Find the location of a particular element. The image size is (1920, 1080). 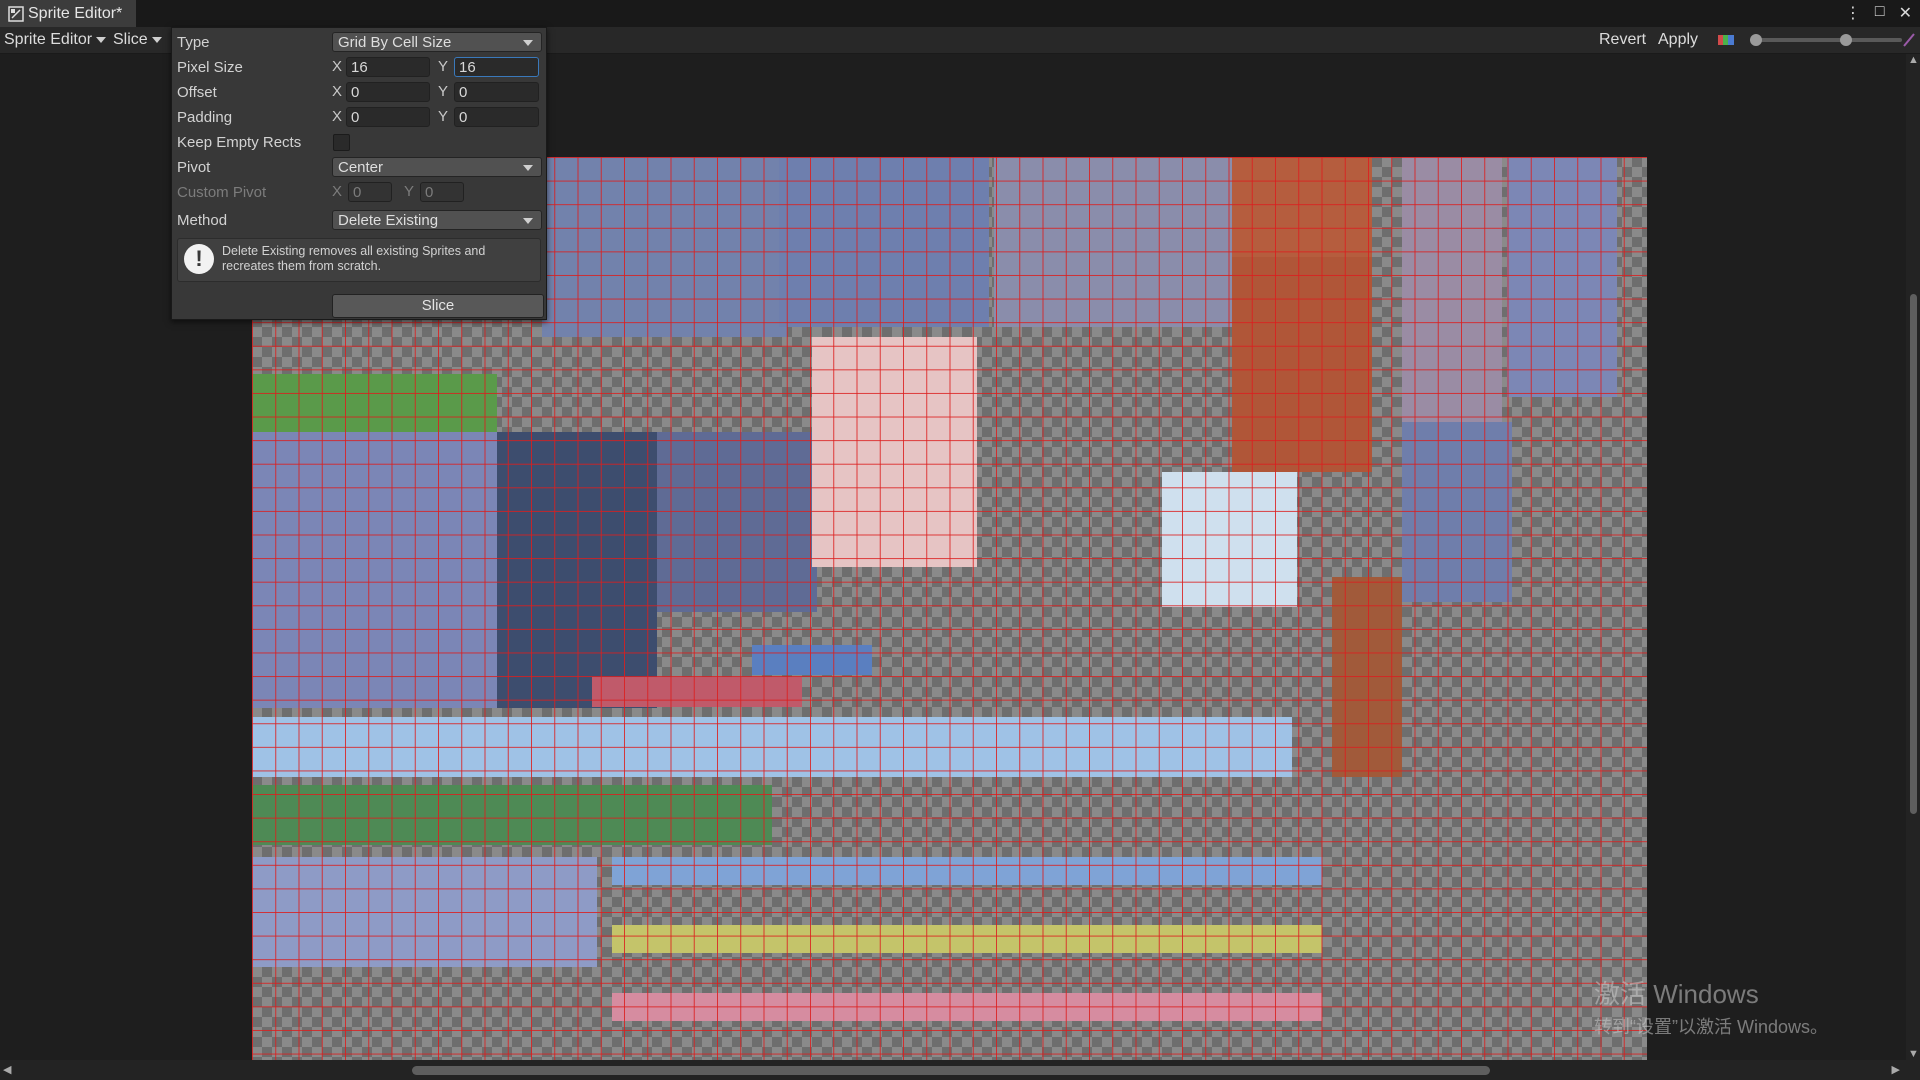

slice-menu: Slice is located at coordinates (137, 40).